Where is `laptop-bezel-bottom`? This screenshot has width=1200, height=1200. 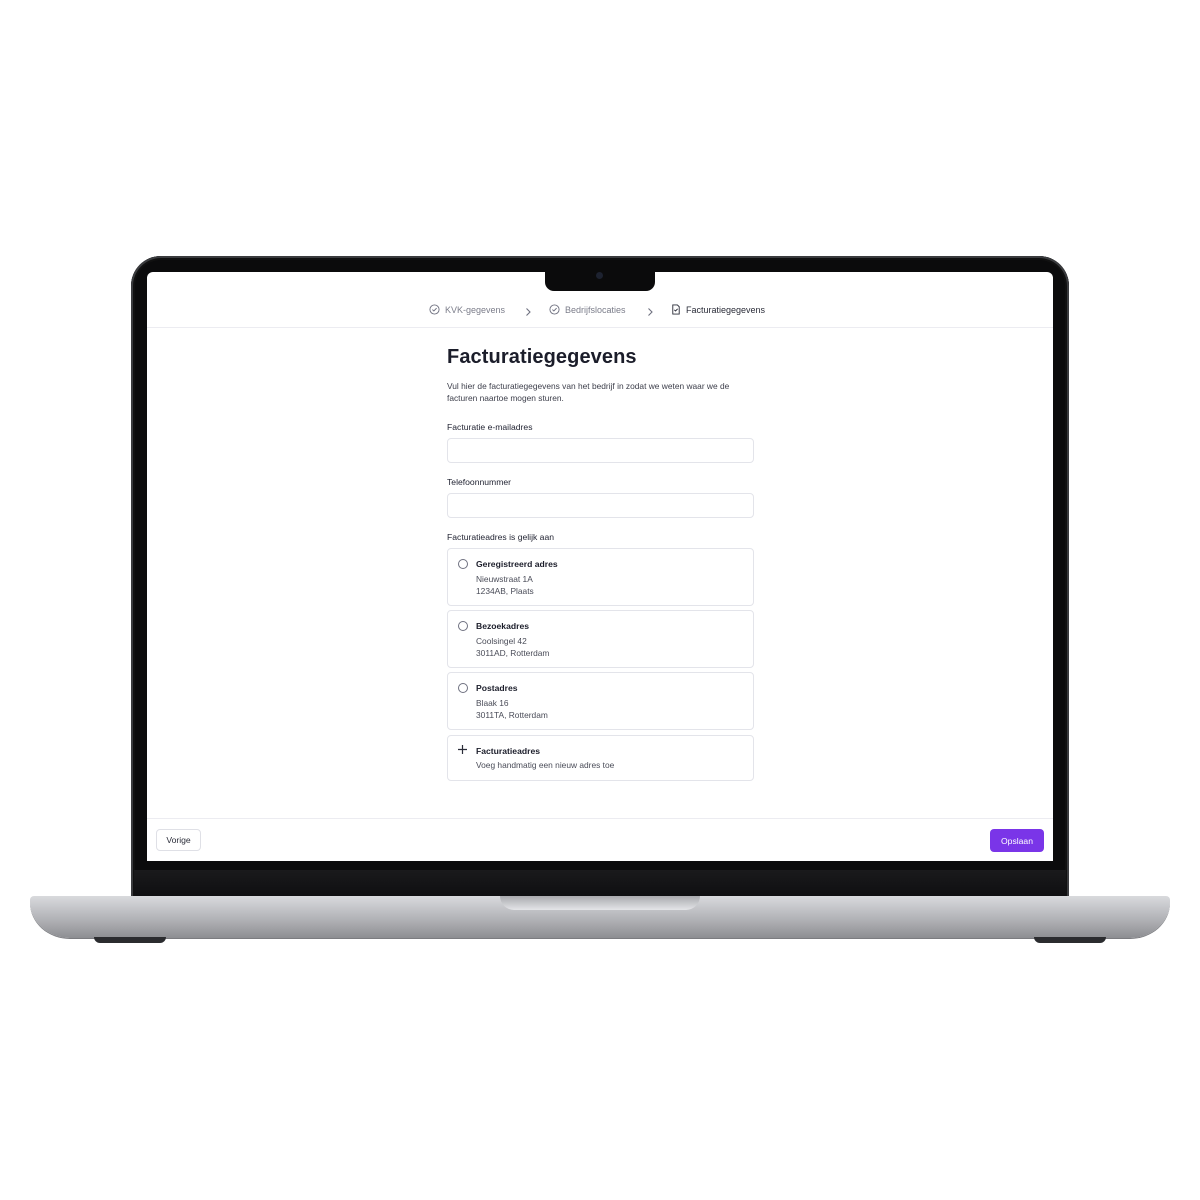
laptop-bezel-bottom is located at coordinates (600, 884).